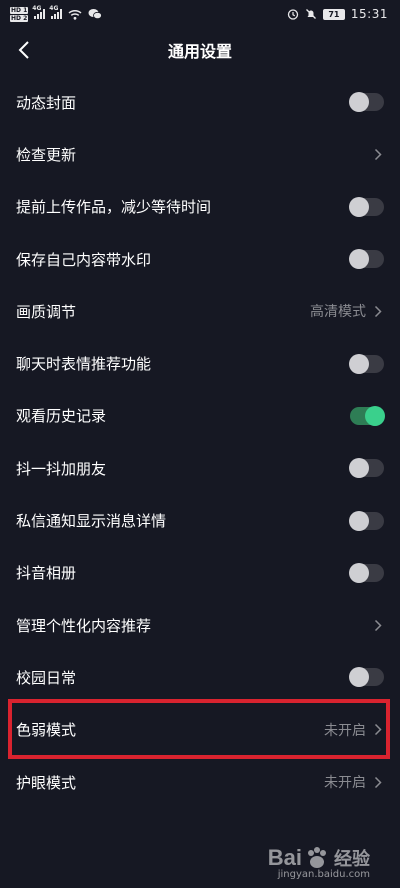 The width and height of the screenshot is (400, 888). Describe the element at coordinates (84, 625) in the screenshot. I see `setting-label: 管理个性化内容推荐` at that location.